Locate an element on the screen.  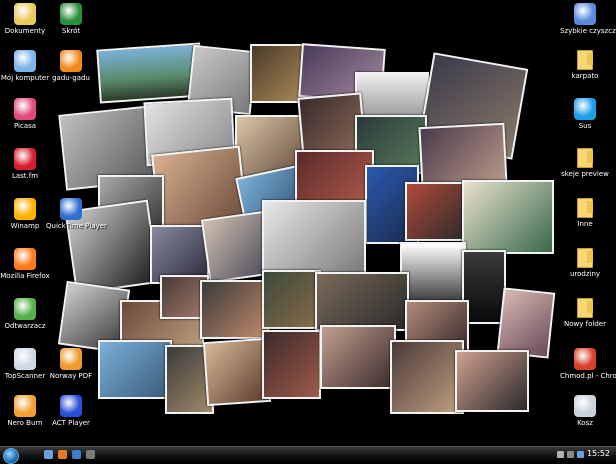
desktop-icon: Chmod.pl - Chrome.htm is located at coordinates (588, 364).